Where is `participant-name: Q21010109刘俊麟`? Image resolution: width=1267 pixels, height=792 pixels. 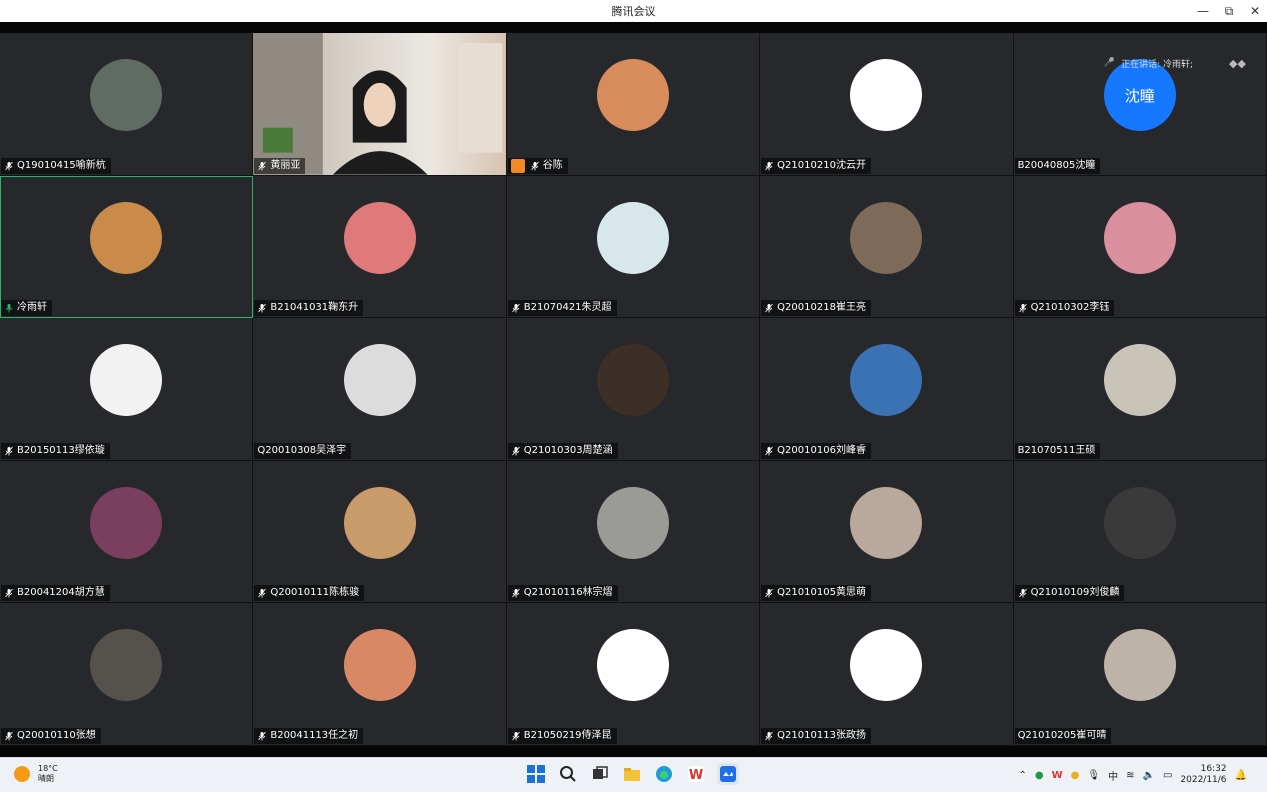
participant-name: Q21010109刘俊麟 is located at coordinates (1075, 593).